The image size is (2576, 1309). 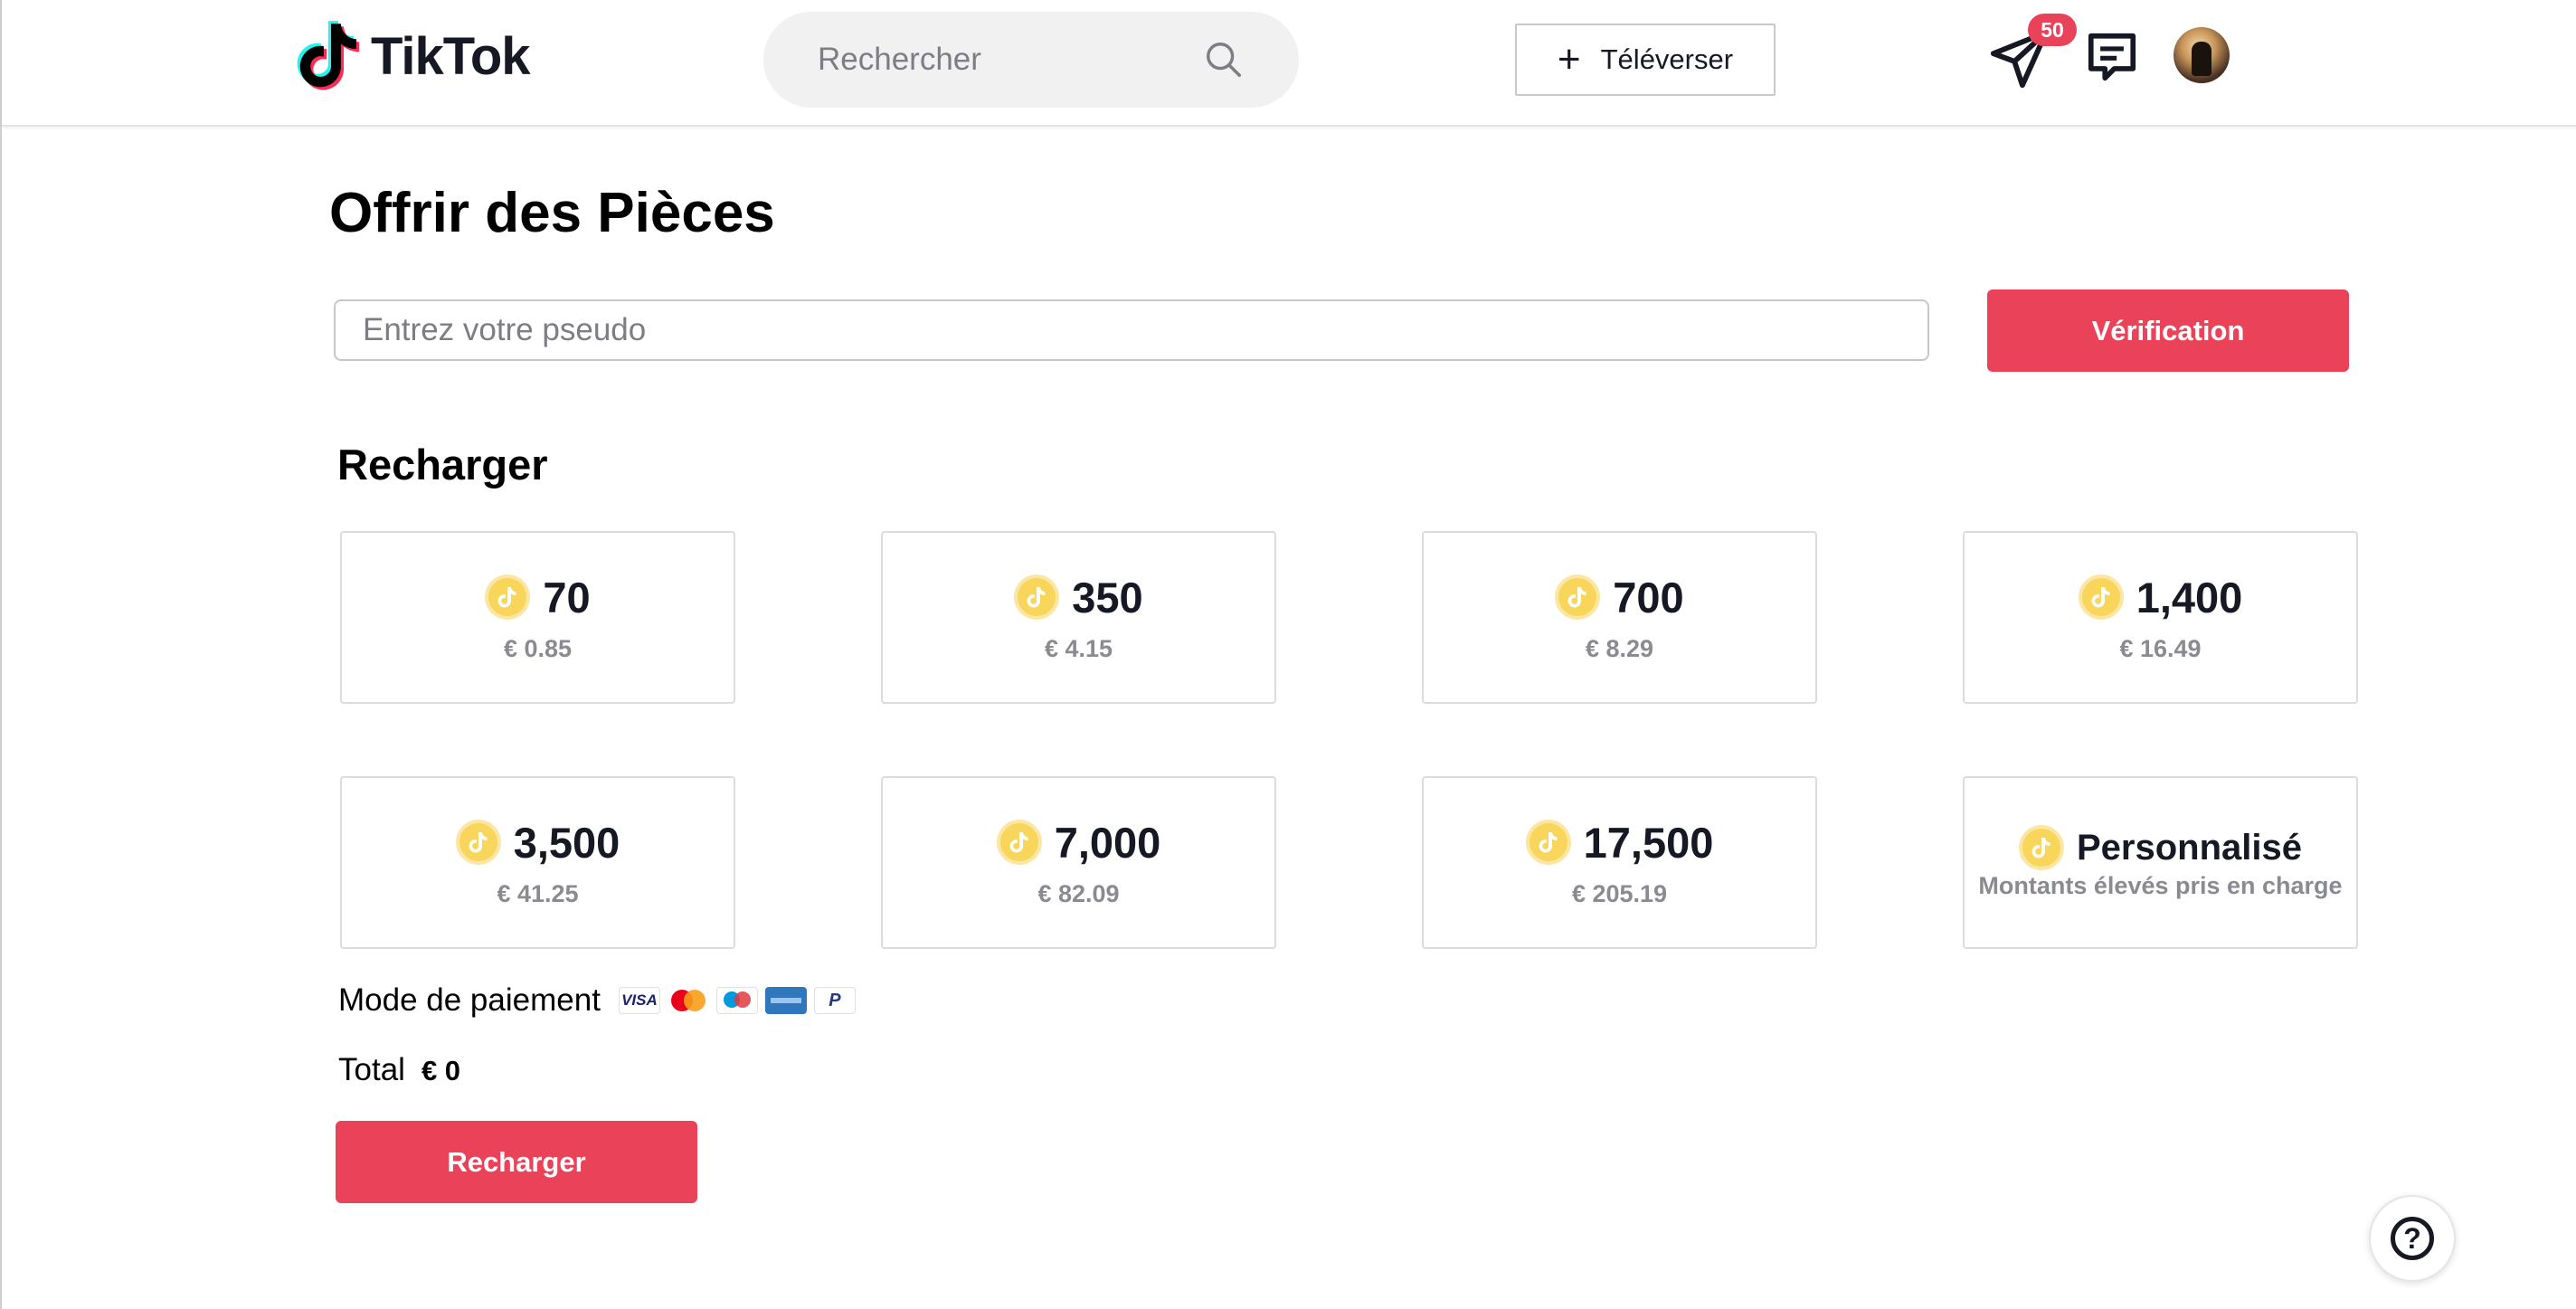 What do you see at coordinates (688, 1001) in the screenshot?
I see `mastercard-icon` at bounding box center [688, 1001].